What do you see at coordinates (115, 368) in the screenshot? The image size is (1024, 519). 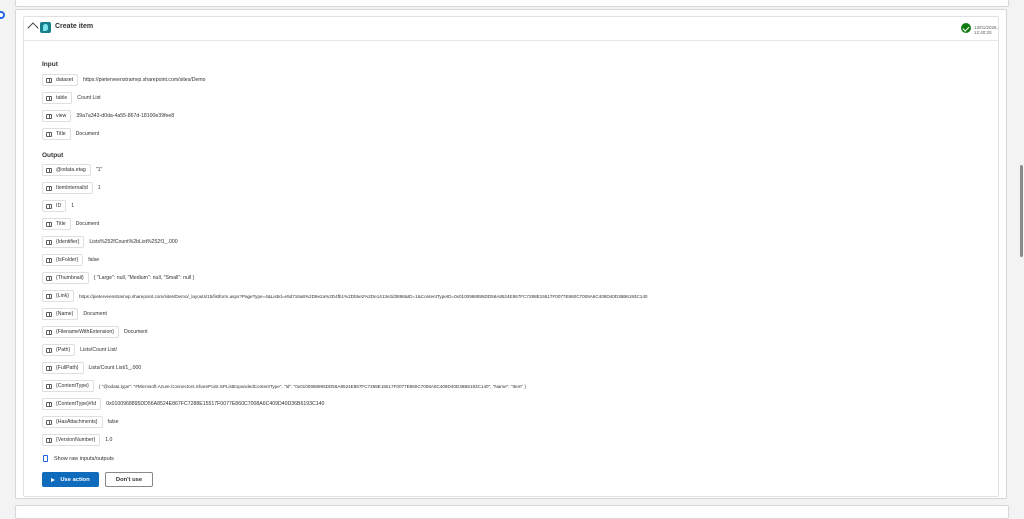 I see `param-value: Lists/Count List/1_.000` at bounding box center [115, 368].